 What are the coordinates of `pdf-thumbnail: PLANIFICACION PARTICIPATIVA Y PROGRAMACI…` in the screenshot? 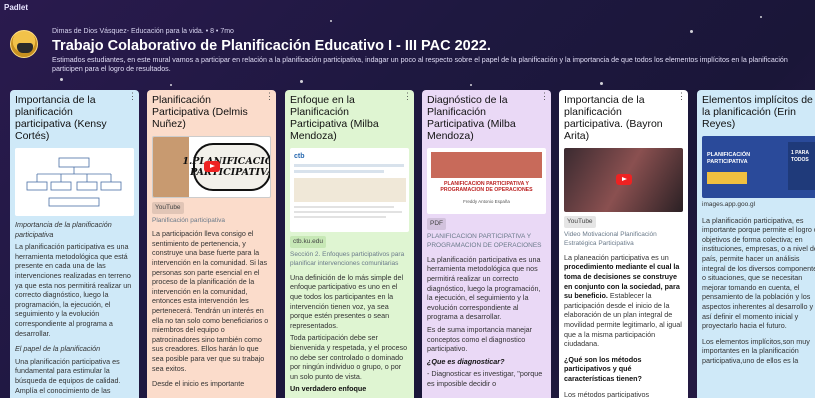 It's located at (486, 181).